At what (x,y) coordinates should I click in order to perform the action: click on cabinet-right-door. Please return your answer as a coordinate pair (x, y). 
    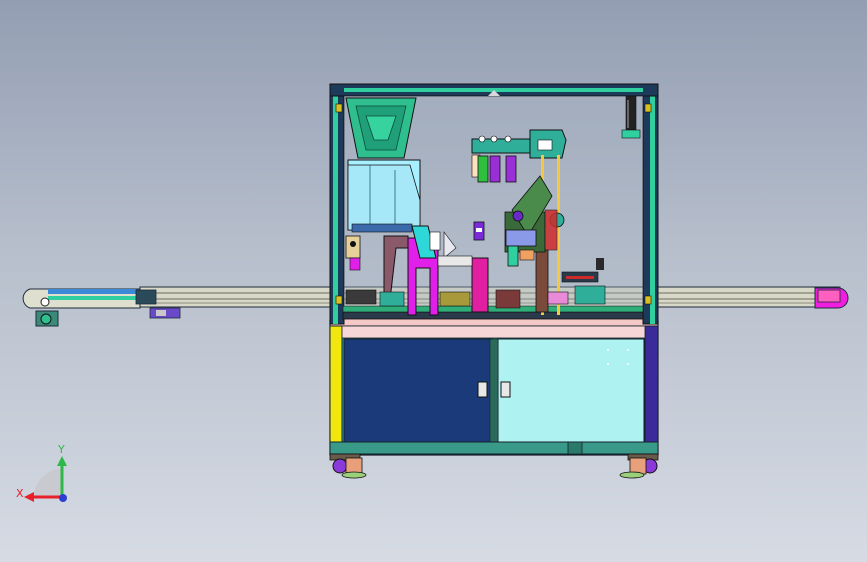
    Looking at the image, I should click on (571, 390).